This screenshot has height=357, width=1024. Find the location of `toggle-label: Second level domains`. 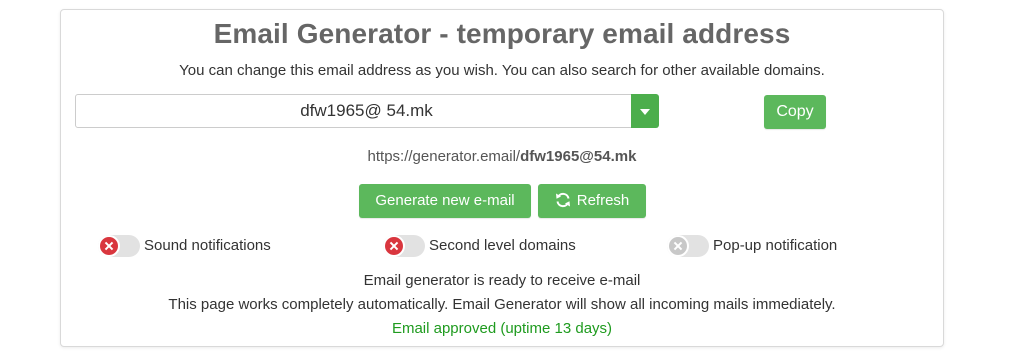

toggle-label: Second level domains is located at coordinates (502, 245).